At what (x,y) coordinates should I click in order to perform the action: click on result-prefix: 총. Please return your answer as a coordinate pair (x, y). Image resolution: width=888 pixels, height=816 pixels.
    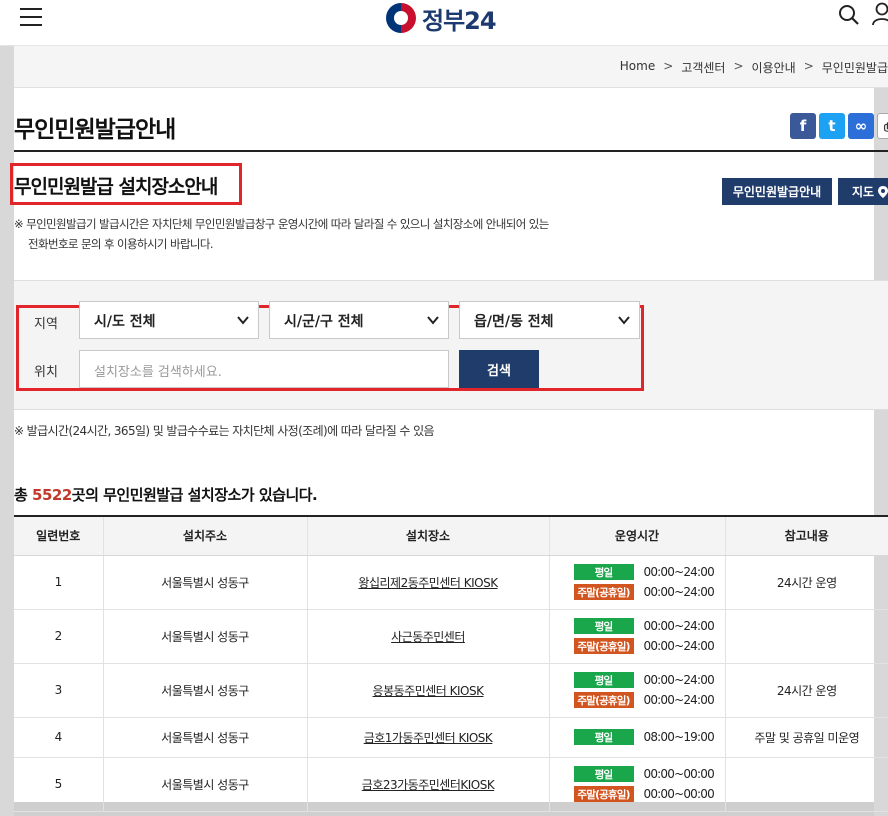
    Looking at the image, I should click on (23, 495).